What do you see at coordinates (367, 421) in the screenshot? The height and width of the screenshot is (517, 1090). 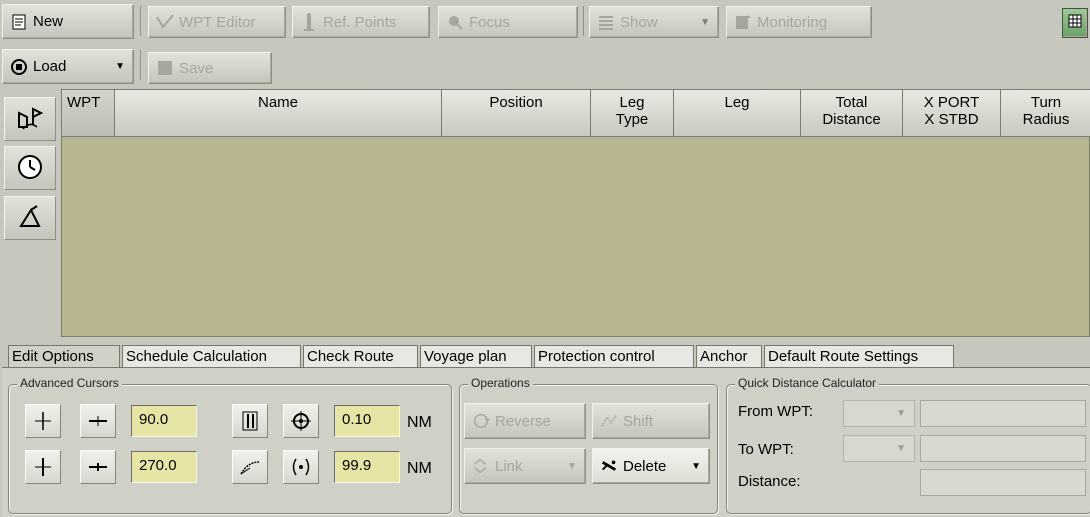 I see `distance-field-1: 0.10` at bounding box center [367, 421].